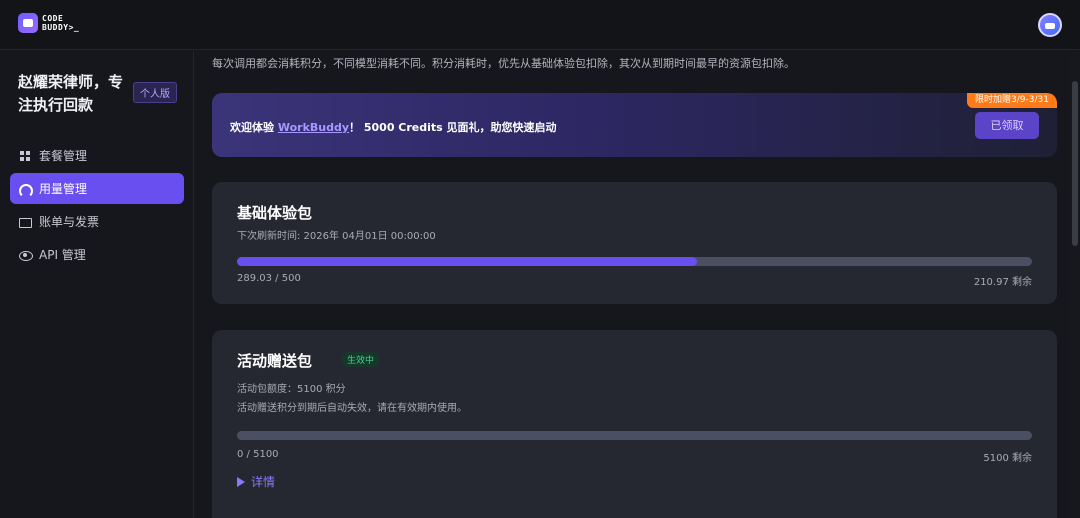  I want to click on details-label: 详情, so click(263, 482).